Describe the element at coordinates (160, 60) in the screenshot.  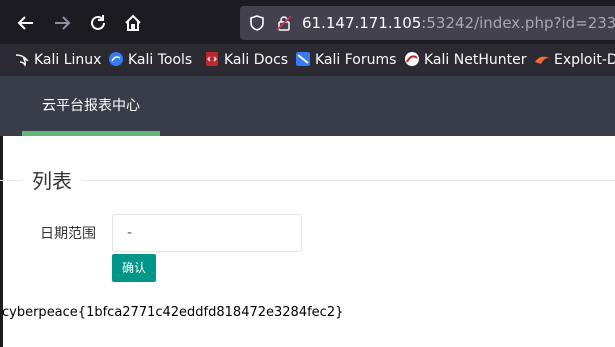
I see `bookmark-label: Kali Tools` at that location.